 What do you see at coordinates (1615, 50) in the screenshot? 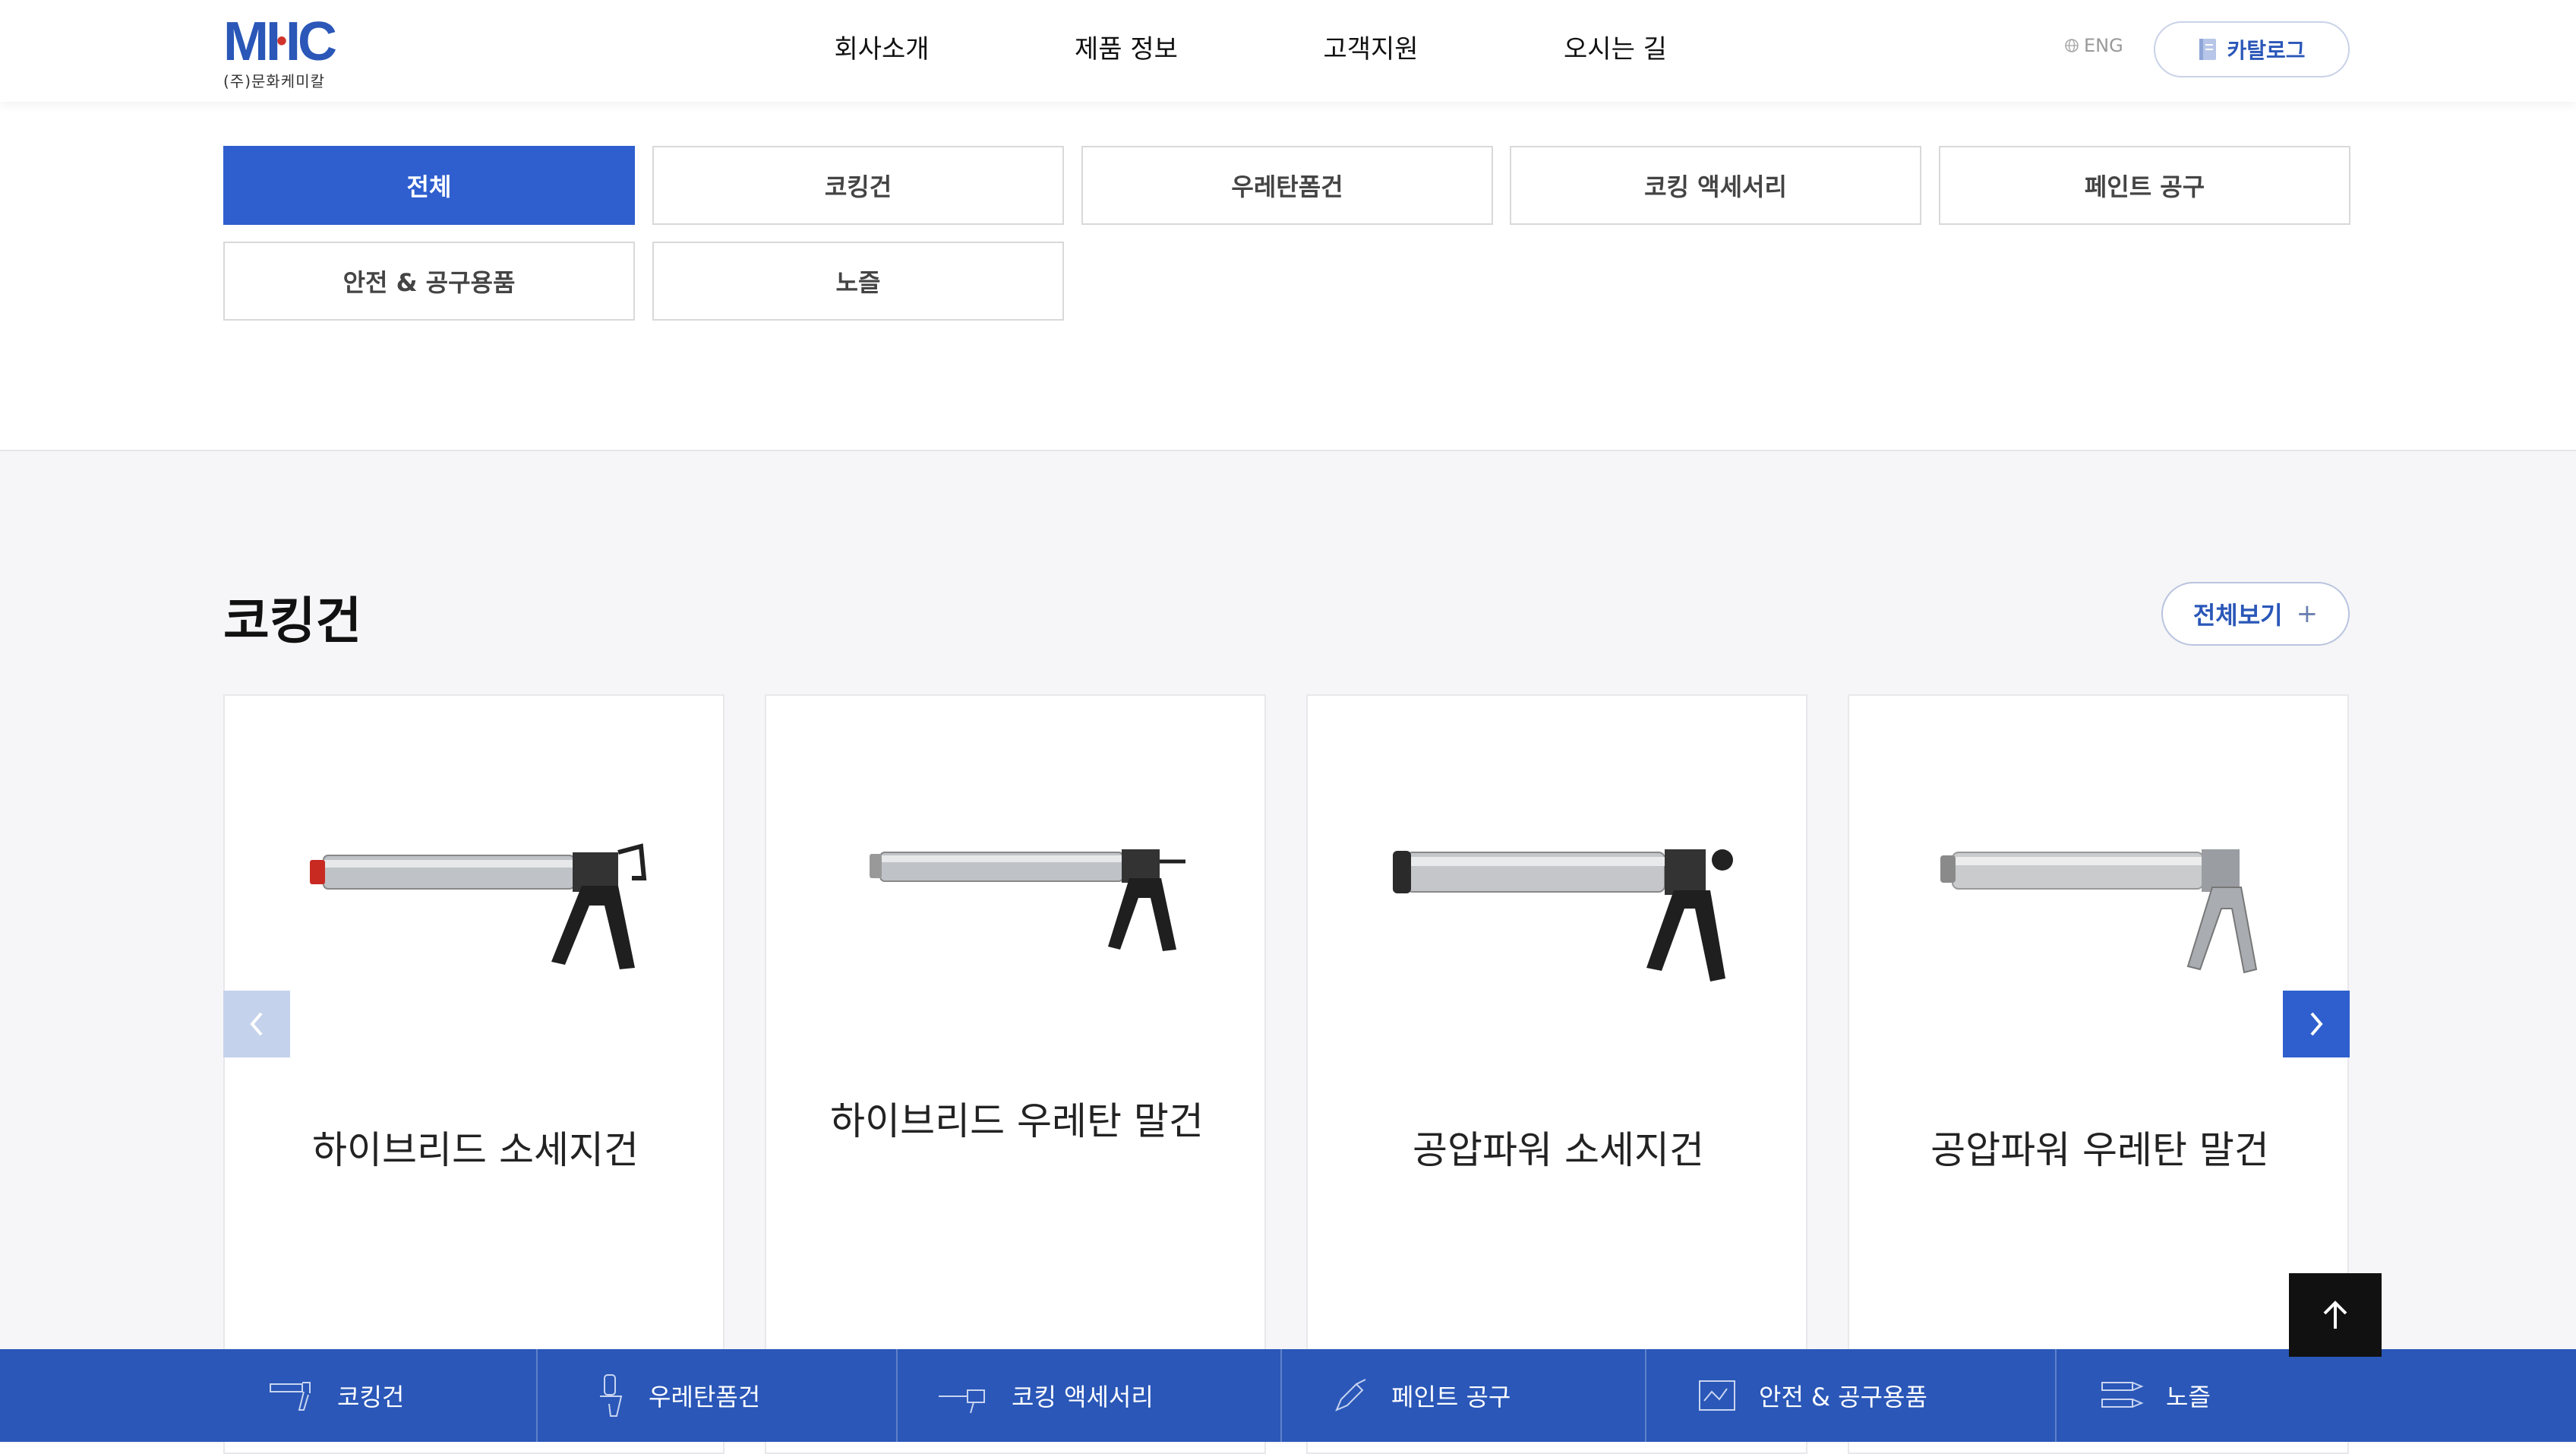
I see `nav-item-directions: 오시는 길` at bounding box center [1615, 50].